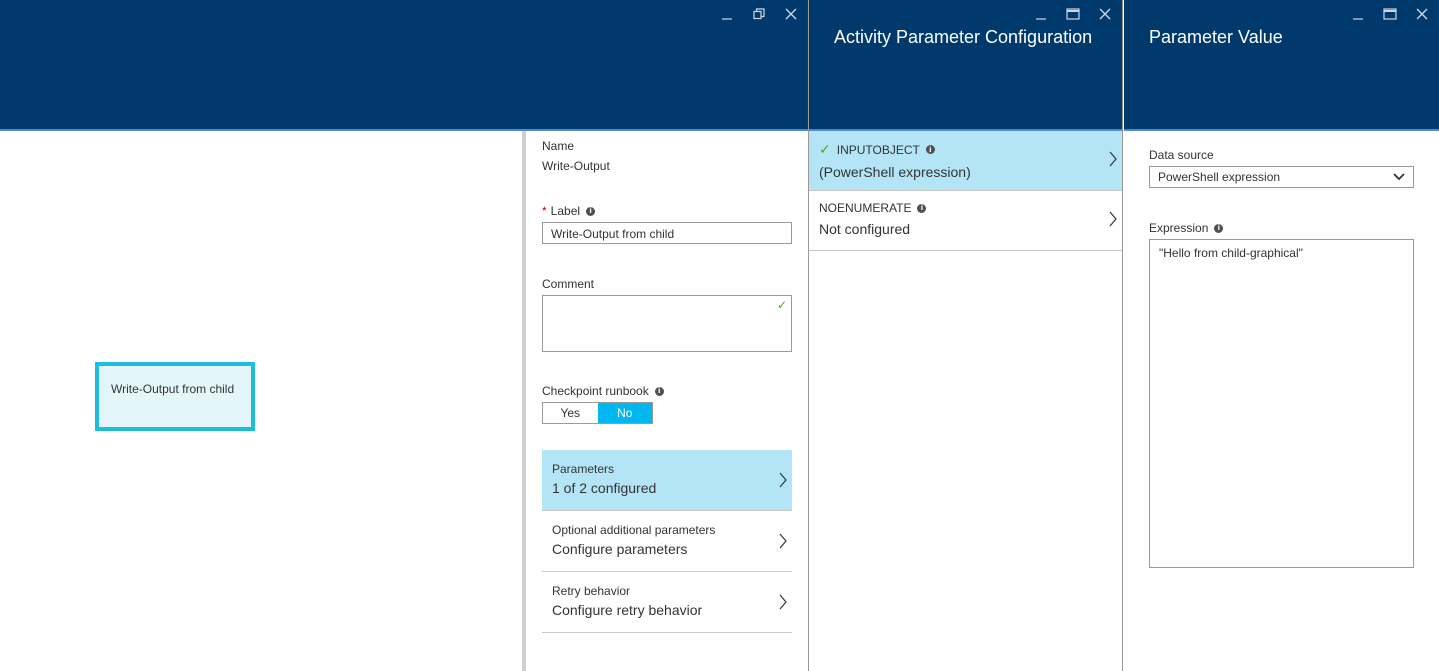 Image resolution: width=1439 pixels, height=671 pixels. Describe the element at coordinates (565, 211) in the screenshot. I see `label-label-text: Label` at that location.